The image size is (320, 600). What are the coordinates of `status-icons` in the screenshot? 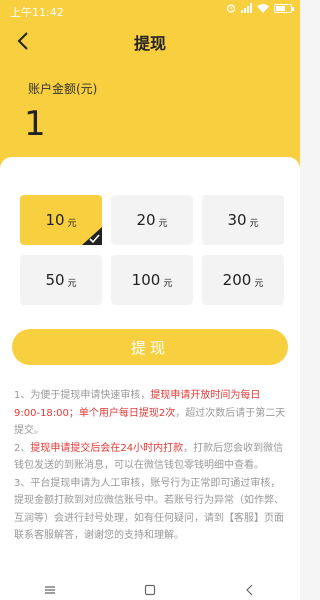 It's located at (260, 8).